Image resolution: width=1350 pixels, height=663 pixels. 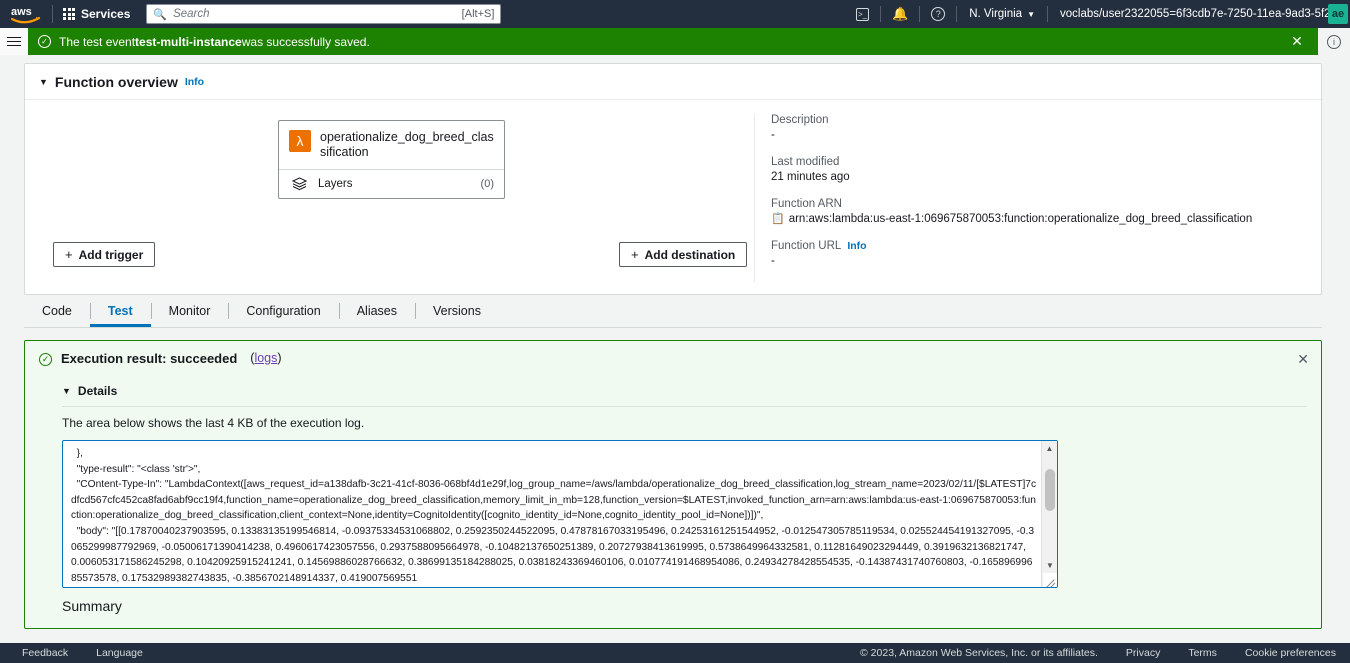 I want to click on add-trigger-label: Add trigger, so click(x=111, y=254).